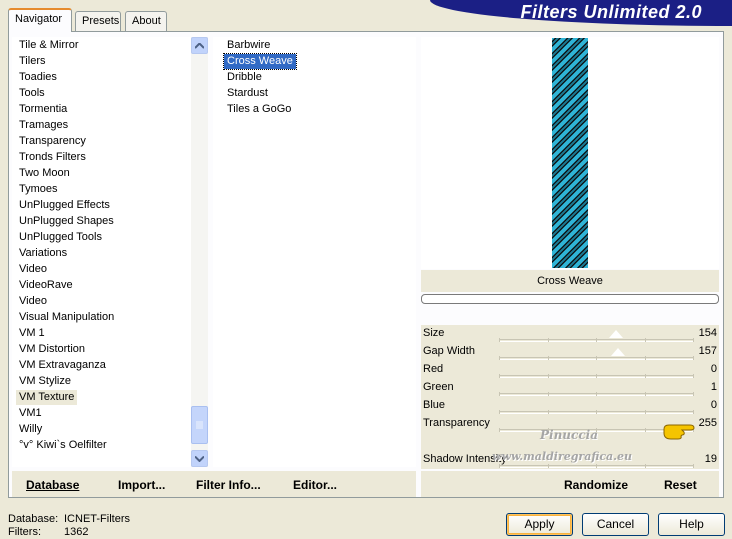 The image size is (732, 539). What do you see at coordinates (66, 317) in the screenshot?
I see `category-item: Visual Manipulation` at bounding box center [66, 317].